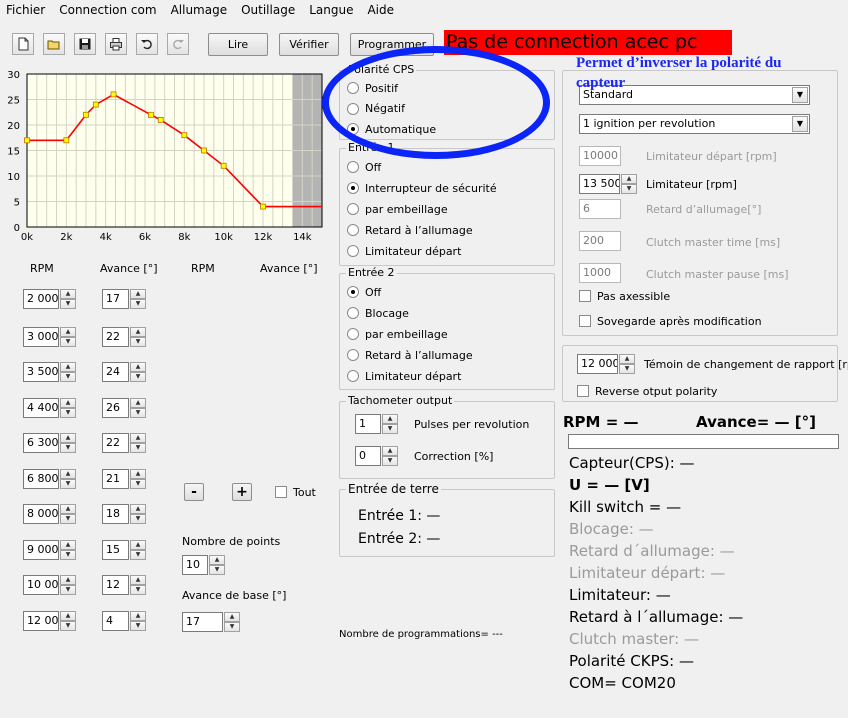 The image size is (848, 718). I want to click on pulses-spinner: 1 ▲ ▼, so click(376, 424).